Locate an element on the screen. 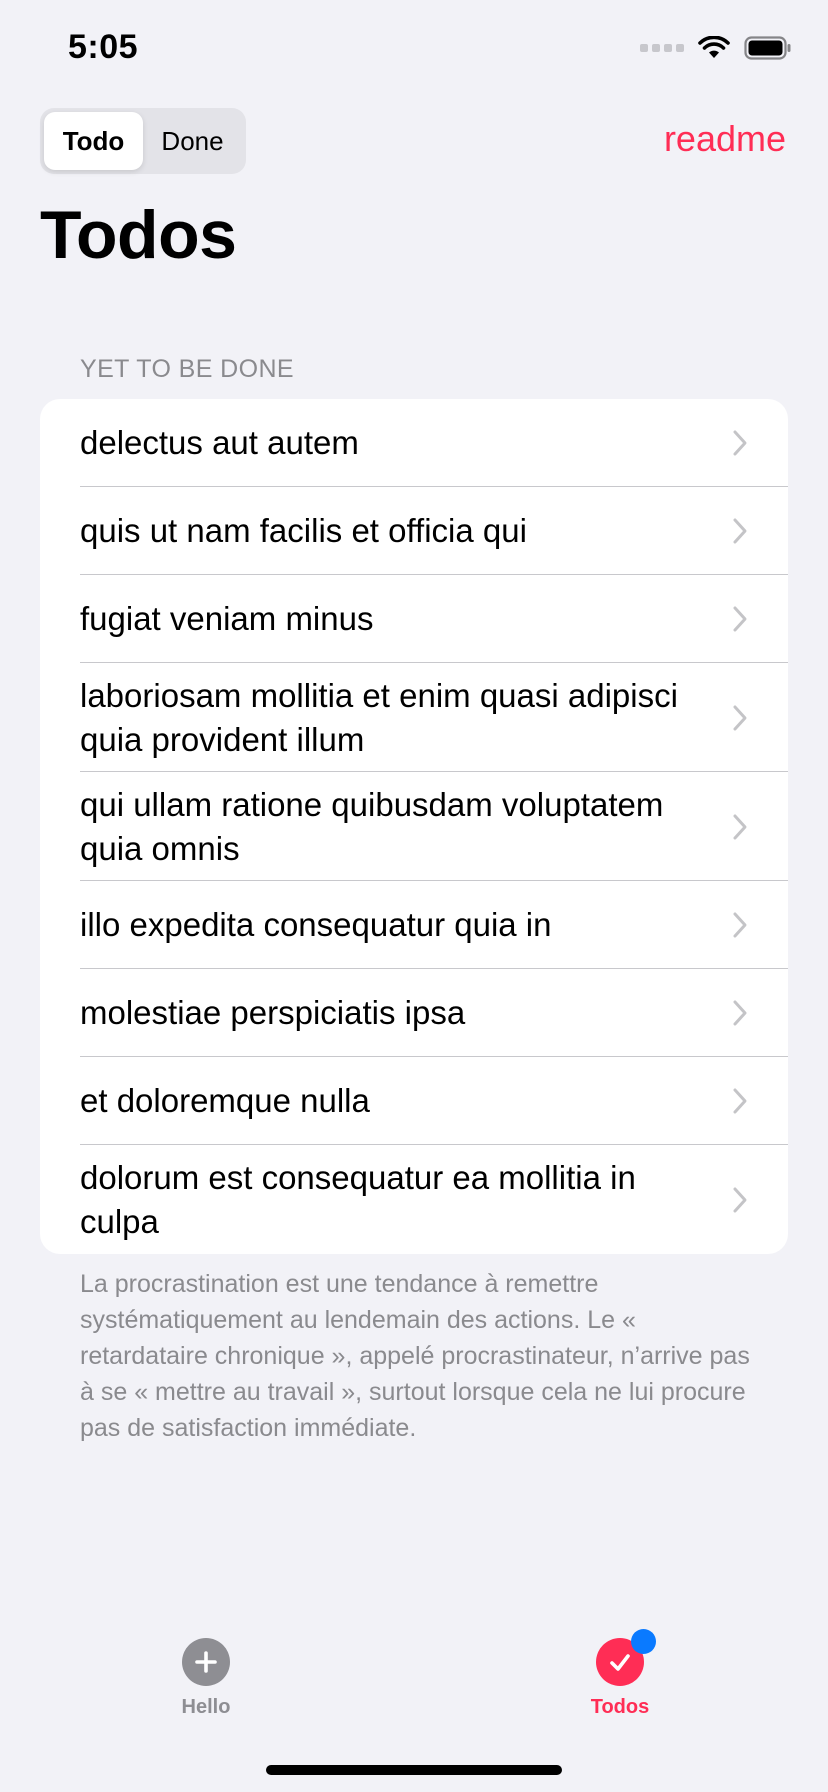 Image resolution: width=828 pixels, height=1792 pixels. tab-label: Todos is located at coordinates (620, 1707).